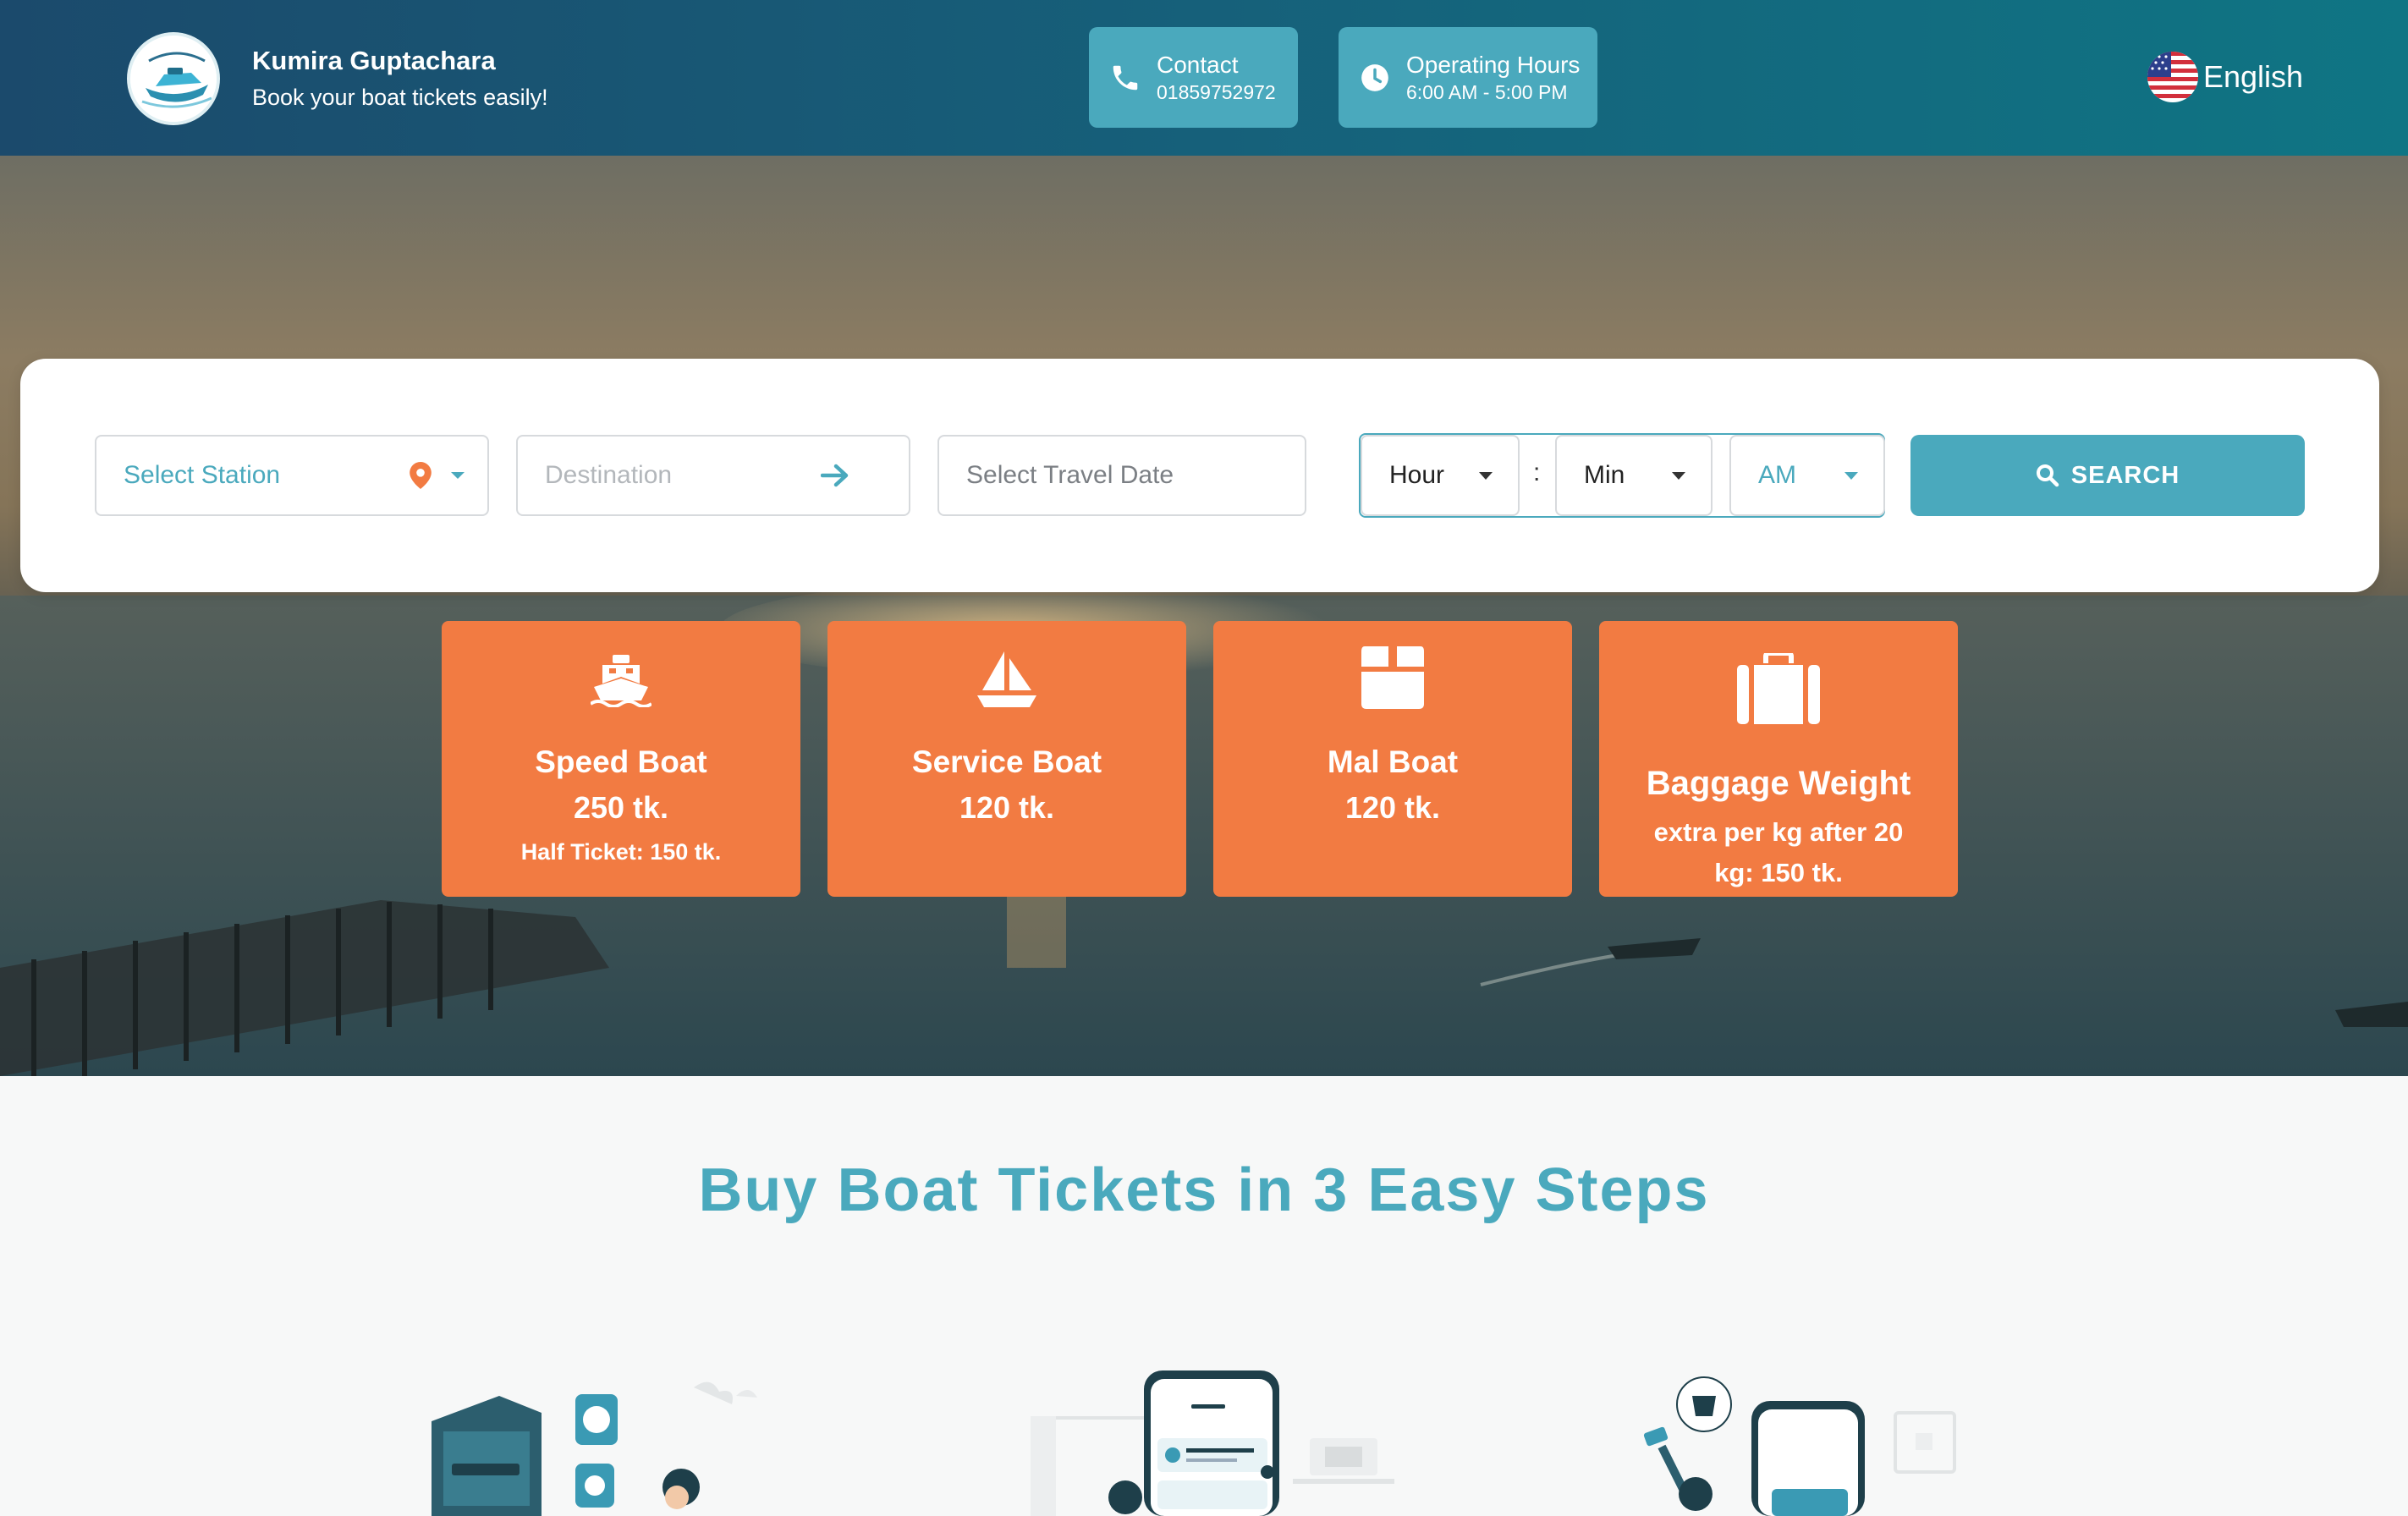  Describe the element at coordinates (202, 475) in the screenshot. I see `station-placeholder: Select Station` at that location.